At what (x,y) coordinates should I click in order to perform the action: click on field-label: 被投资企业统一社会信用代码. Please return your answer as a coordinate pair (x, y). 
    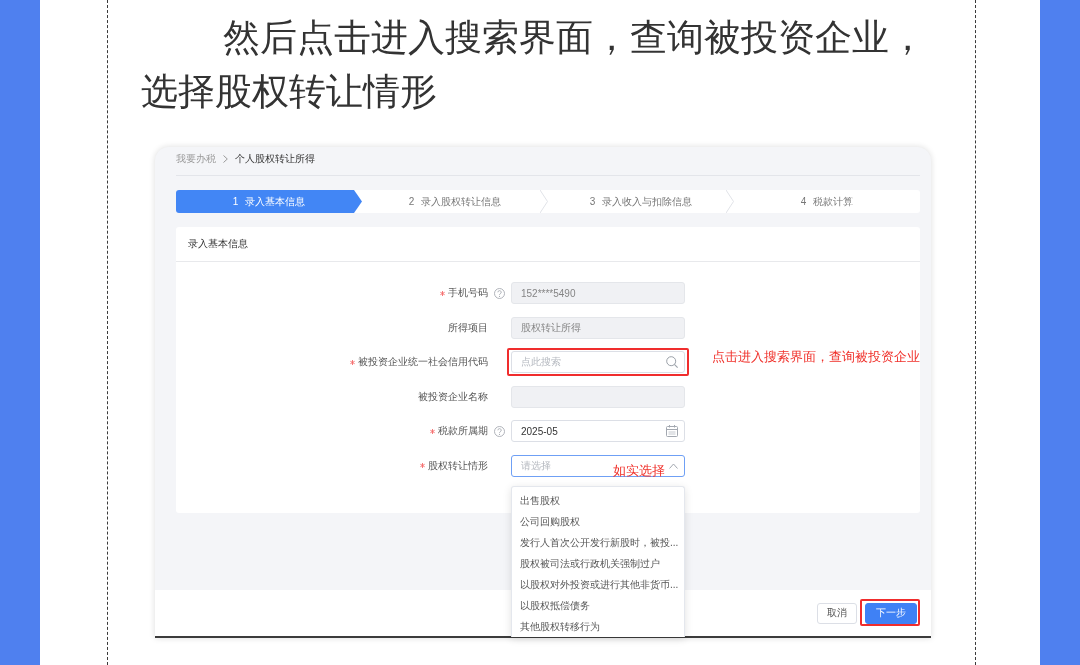
    Looking at the image, I should click on (423, 362).